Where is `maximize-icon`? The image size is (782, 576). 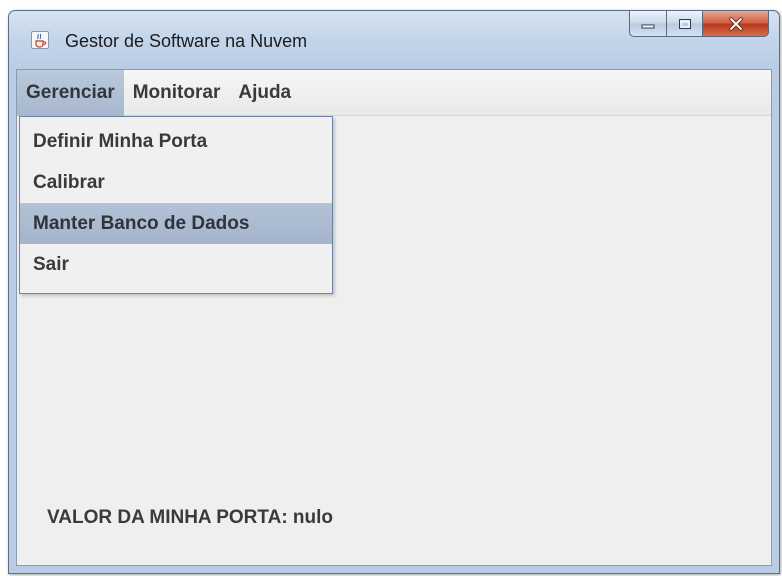 maximize-icon is located at coordinates (684, 23).